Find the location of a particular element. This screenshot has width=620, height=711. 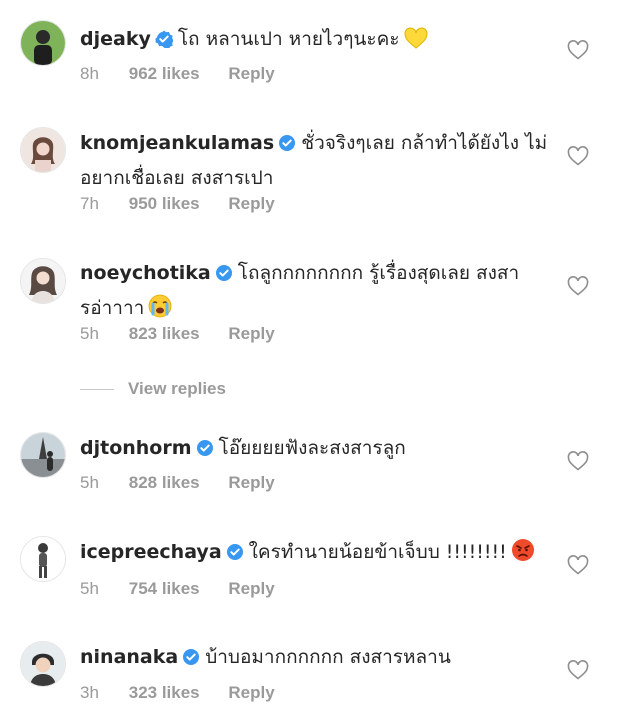

like-count: 823 likes is located at coordinates (164, 334).